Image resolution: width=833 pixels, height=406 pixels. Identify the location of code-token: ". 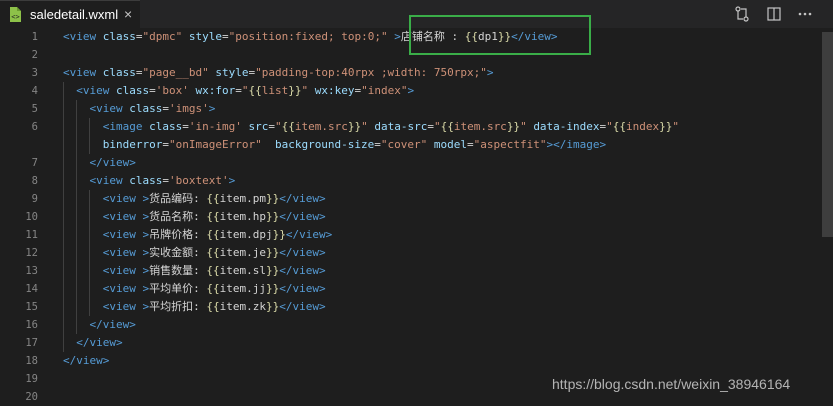
(364, 126).